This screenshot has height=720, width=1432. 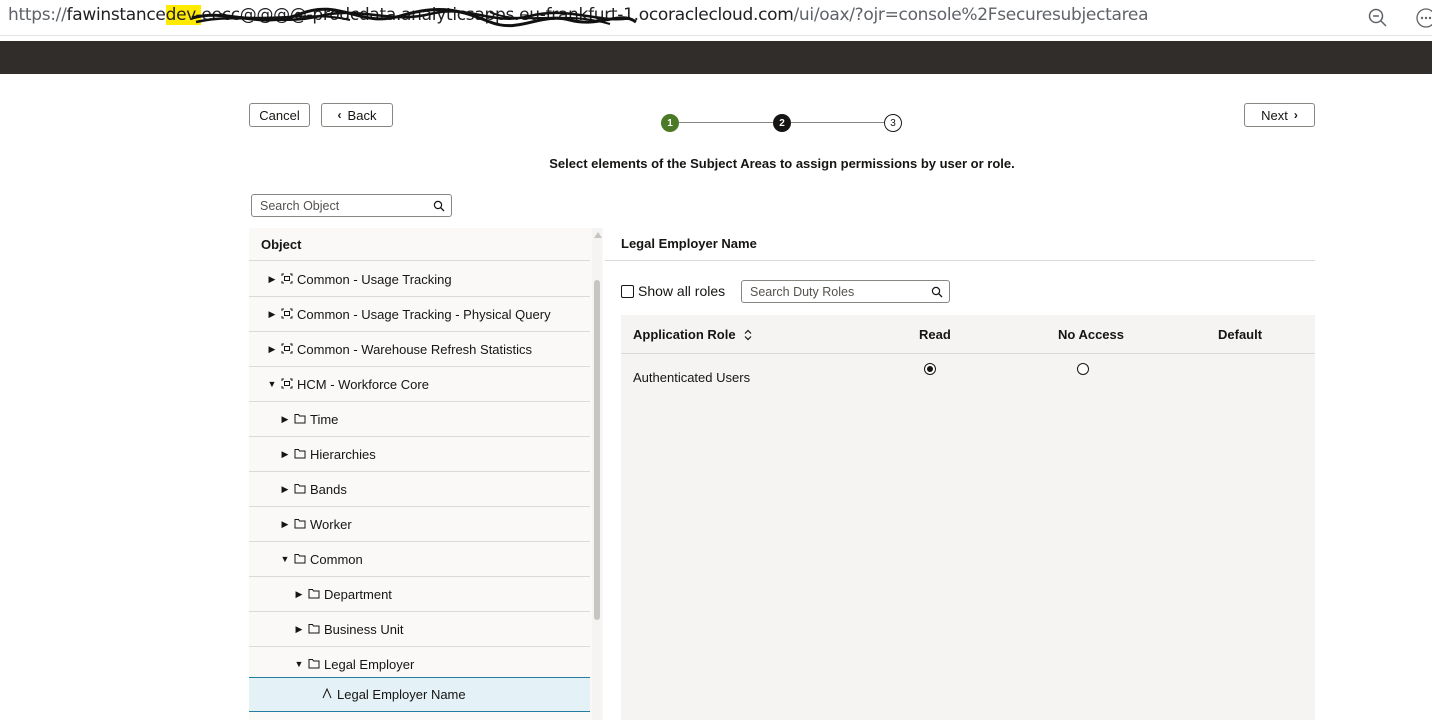 What do you see at coordinates (725, 15) in the screenshot?
I see `url-host-c: oraclecloud.com` at bounding box center [725, 15].